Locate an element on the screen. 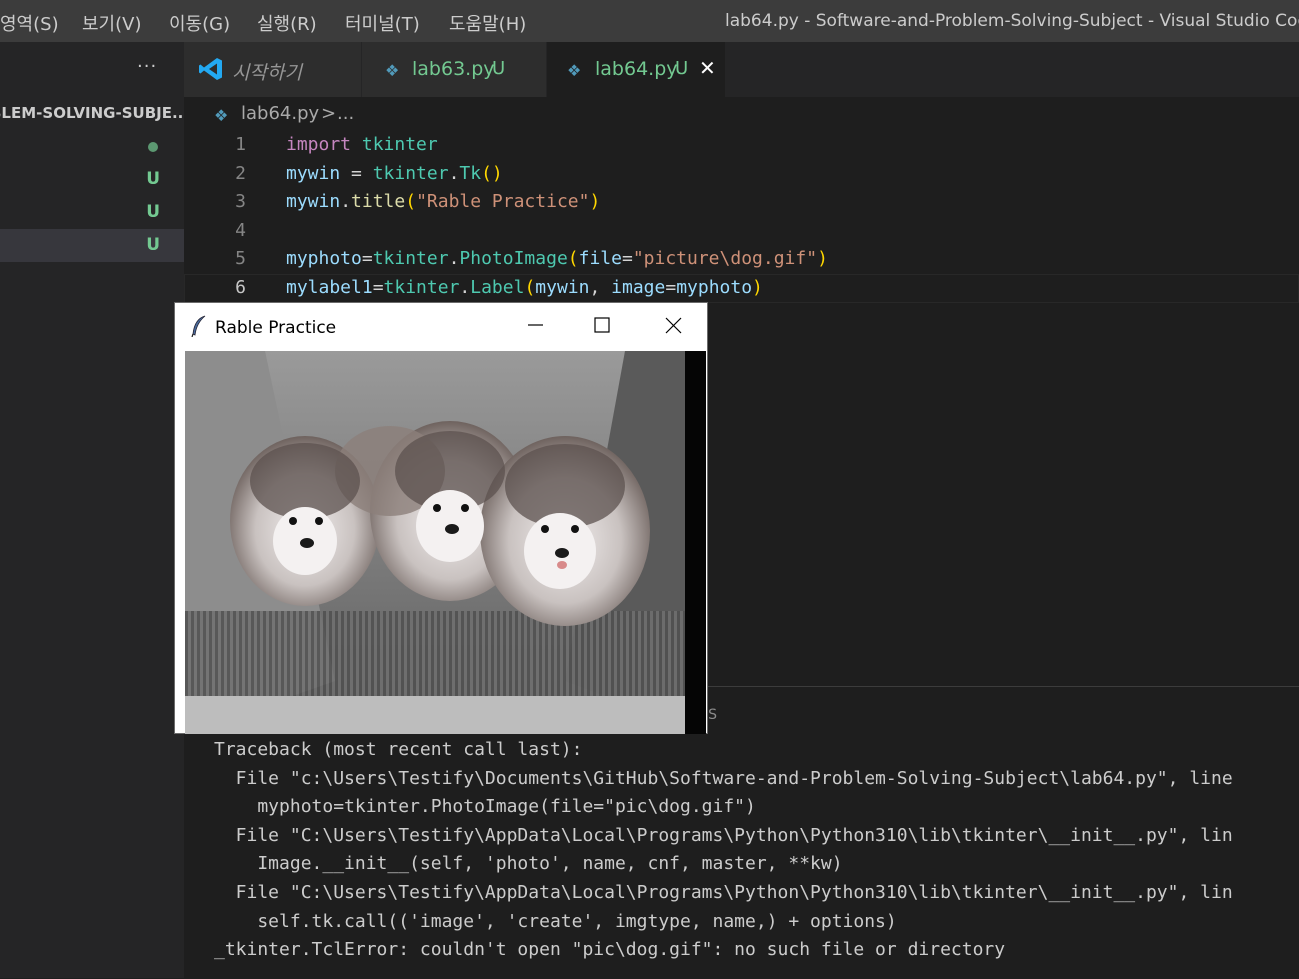  tab-lab64-badge: U is located at coordinates (682, 68).